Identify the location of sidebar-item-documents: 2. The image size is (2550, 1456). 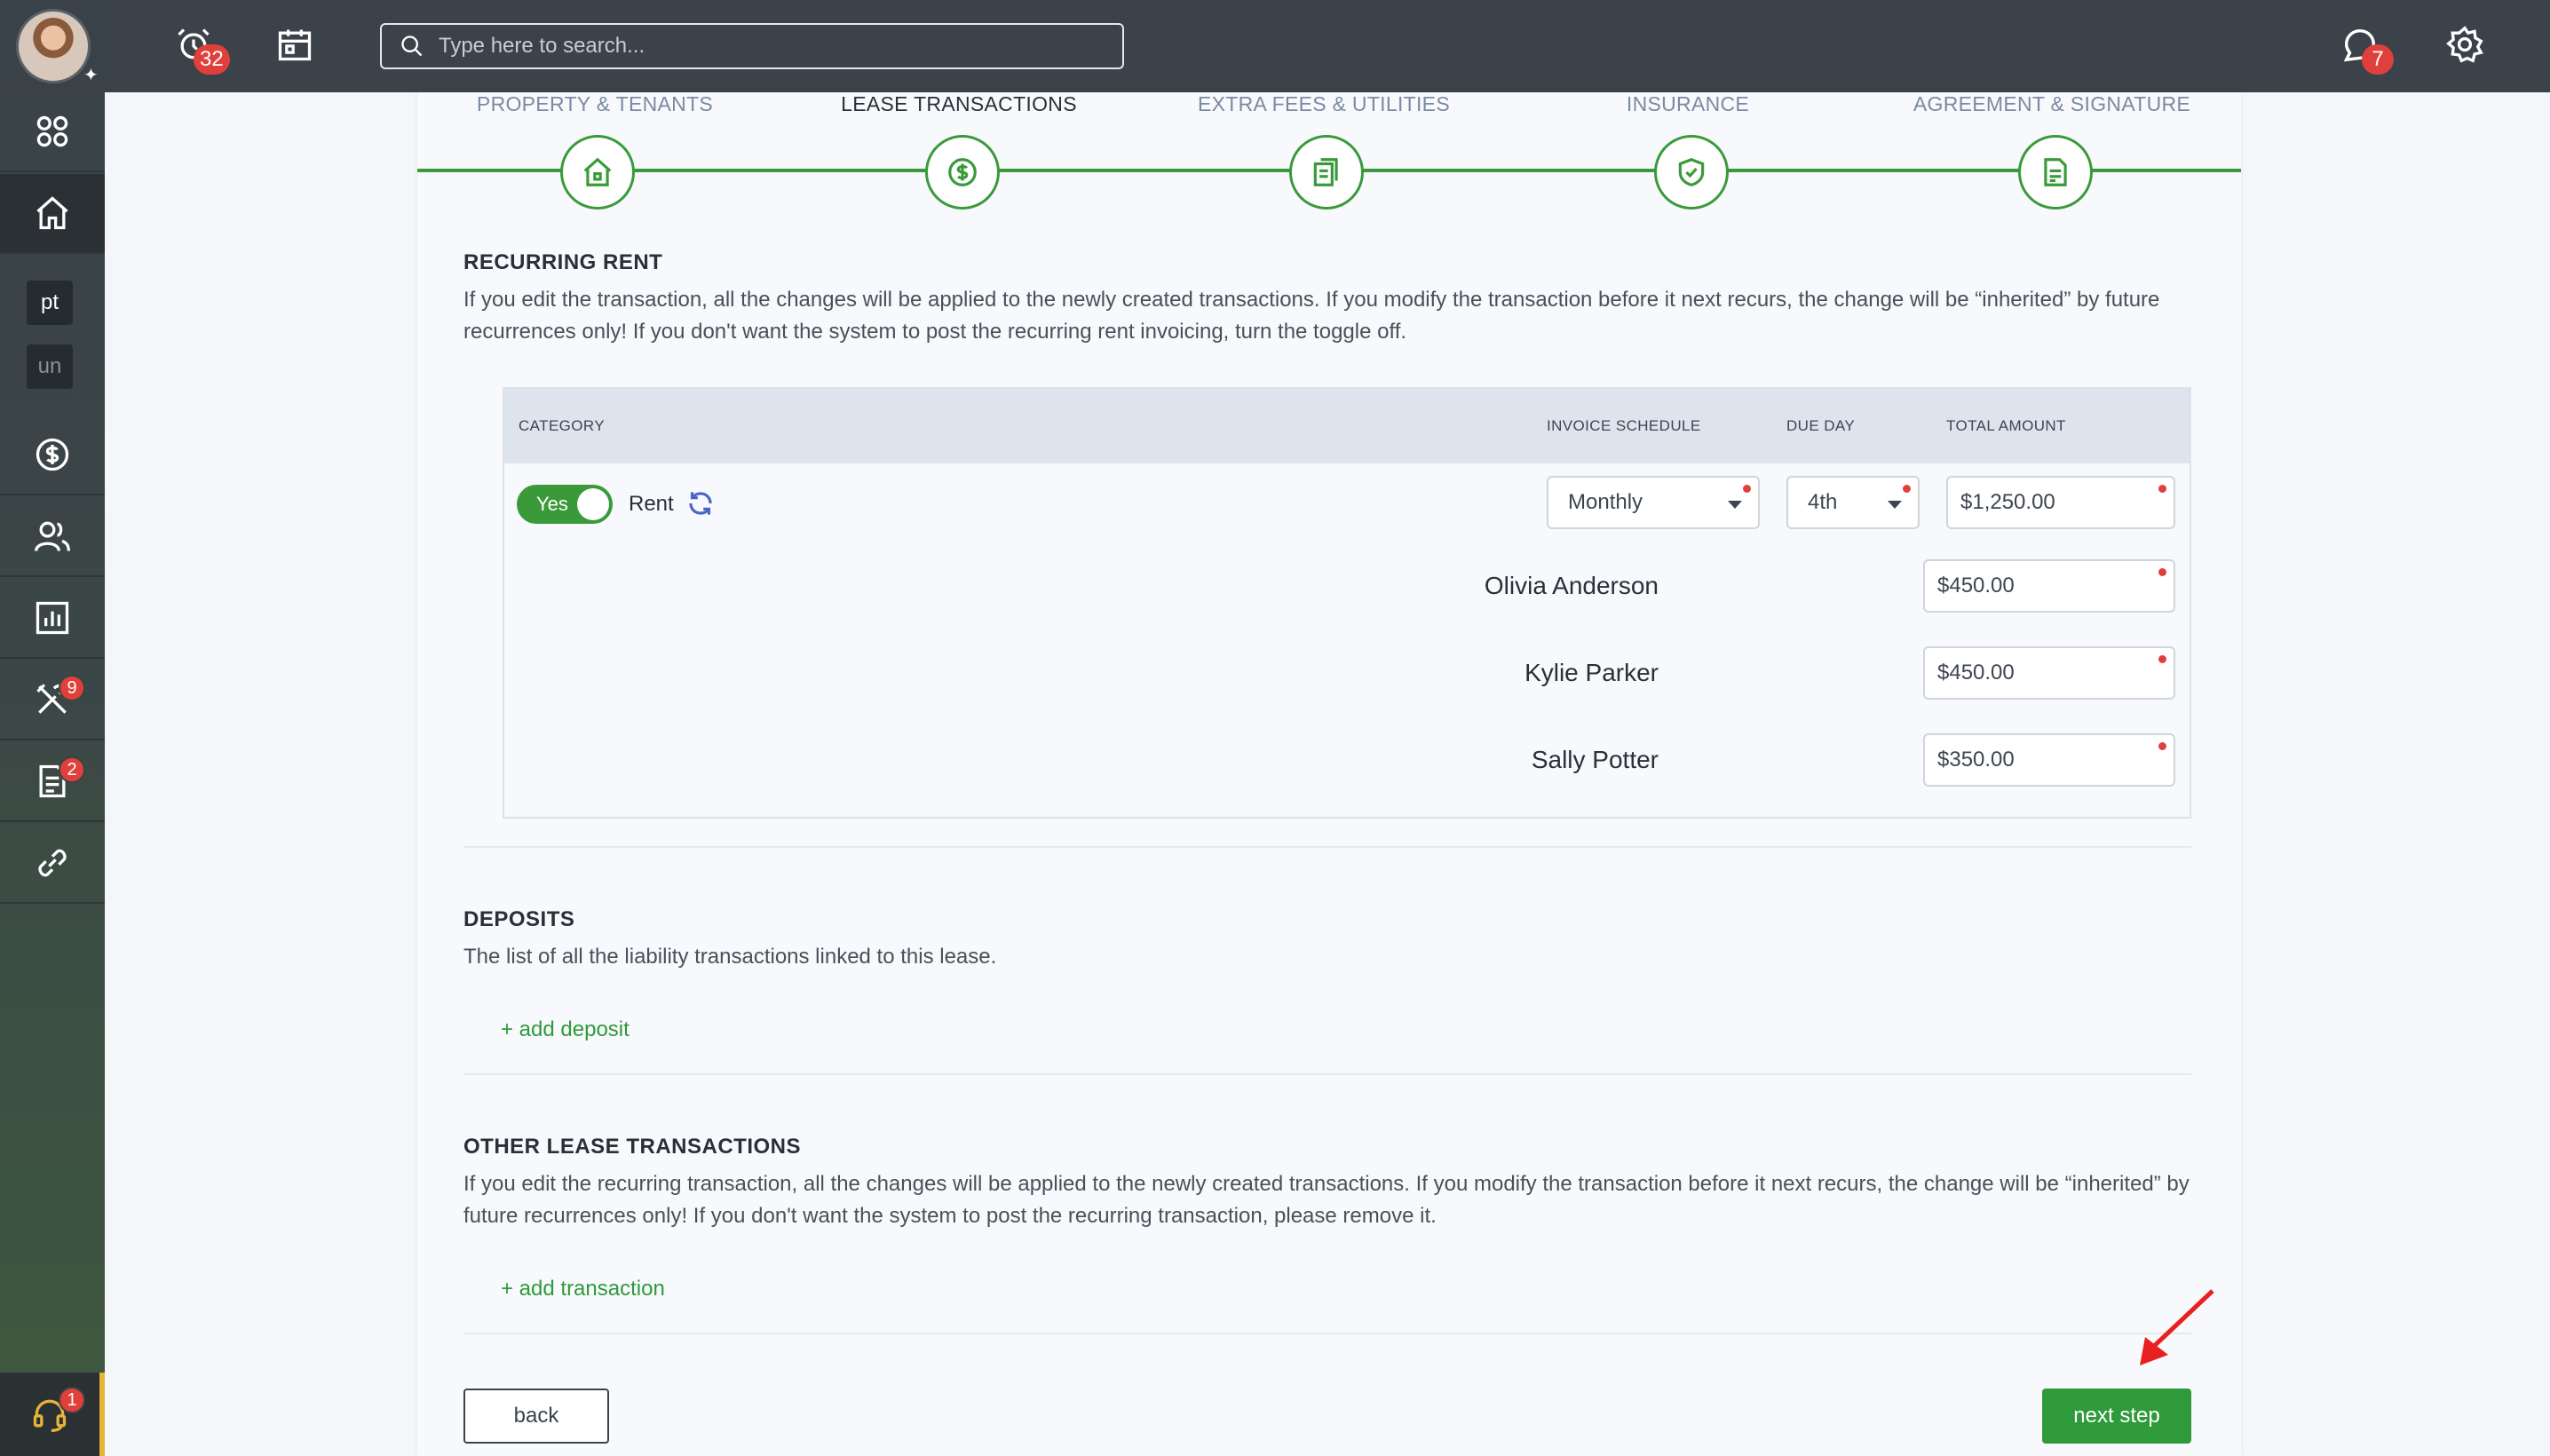
(52, 782).